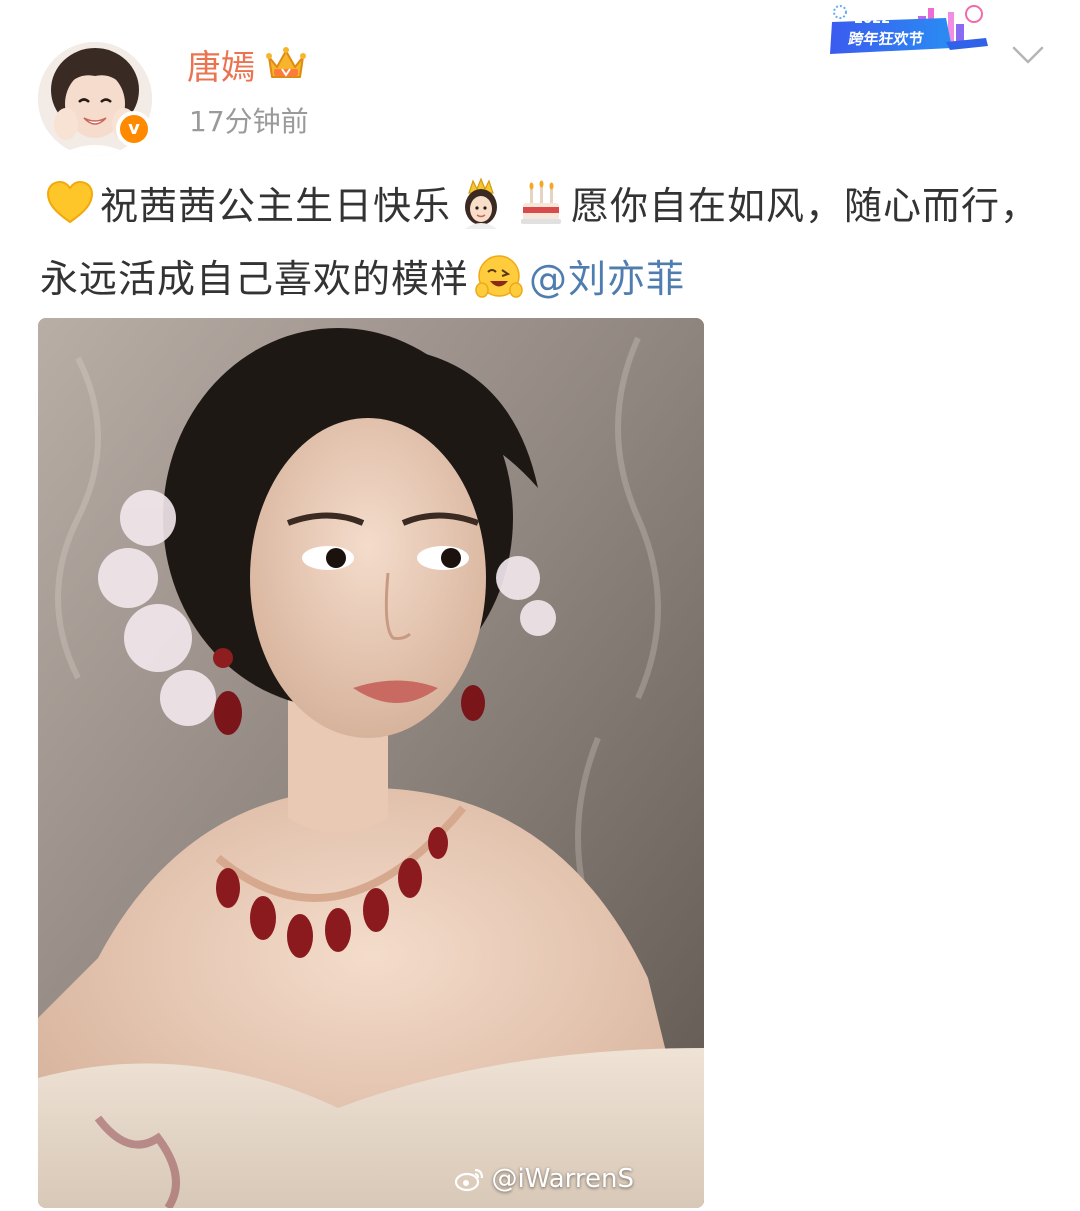  Describe the element at coordinates (1028, 55) in the screenshot. I see `chevron-down-icon` at that location.